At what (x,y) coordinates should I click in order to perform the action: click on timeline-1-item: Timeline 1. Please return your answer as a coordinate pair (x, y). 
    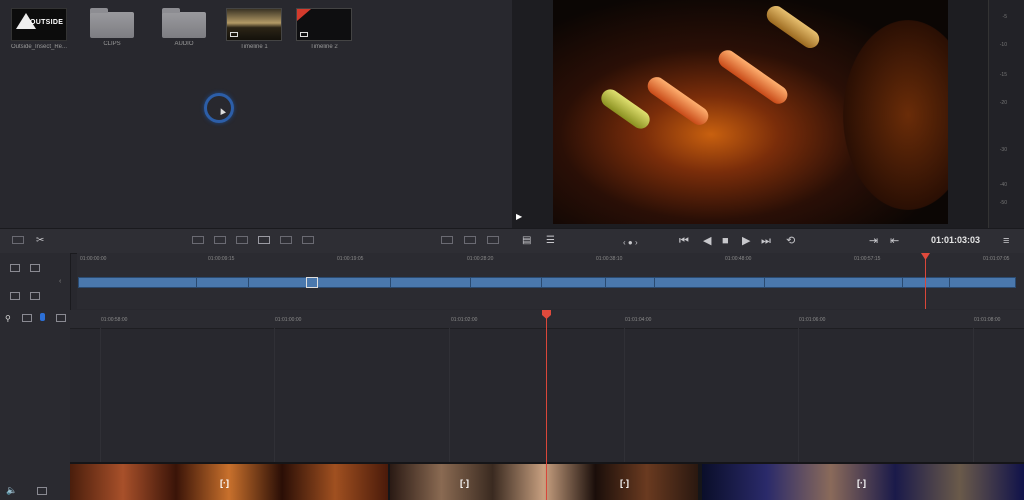
    Looking at the image, I should click on (254, 29).